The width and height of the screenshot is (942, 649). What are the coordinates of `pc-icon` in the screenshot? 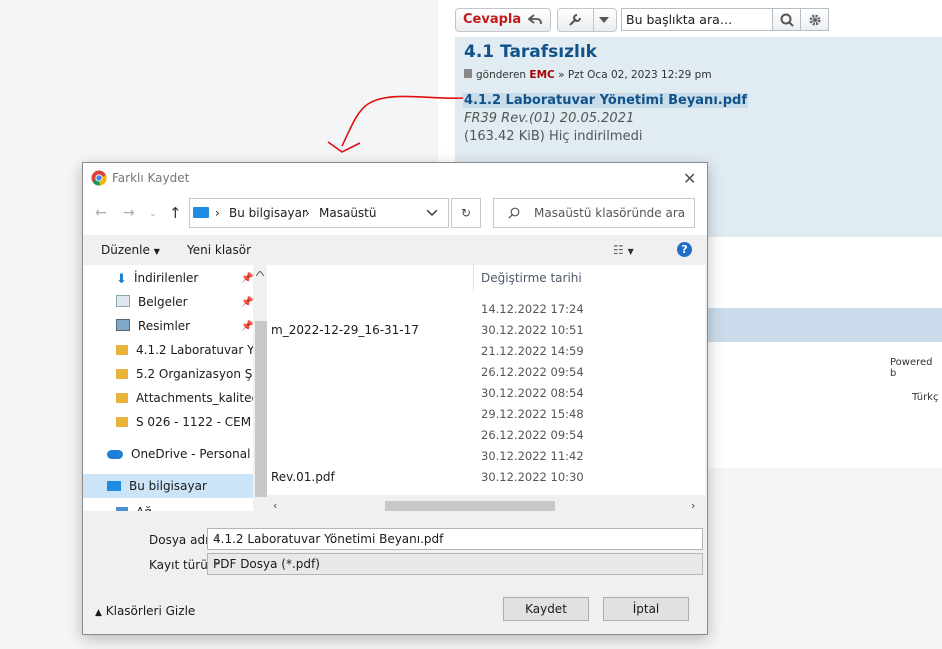 It's located at (201, 212).